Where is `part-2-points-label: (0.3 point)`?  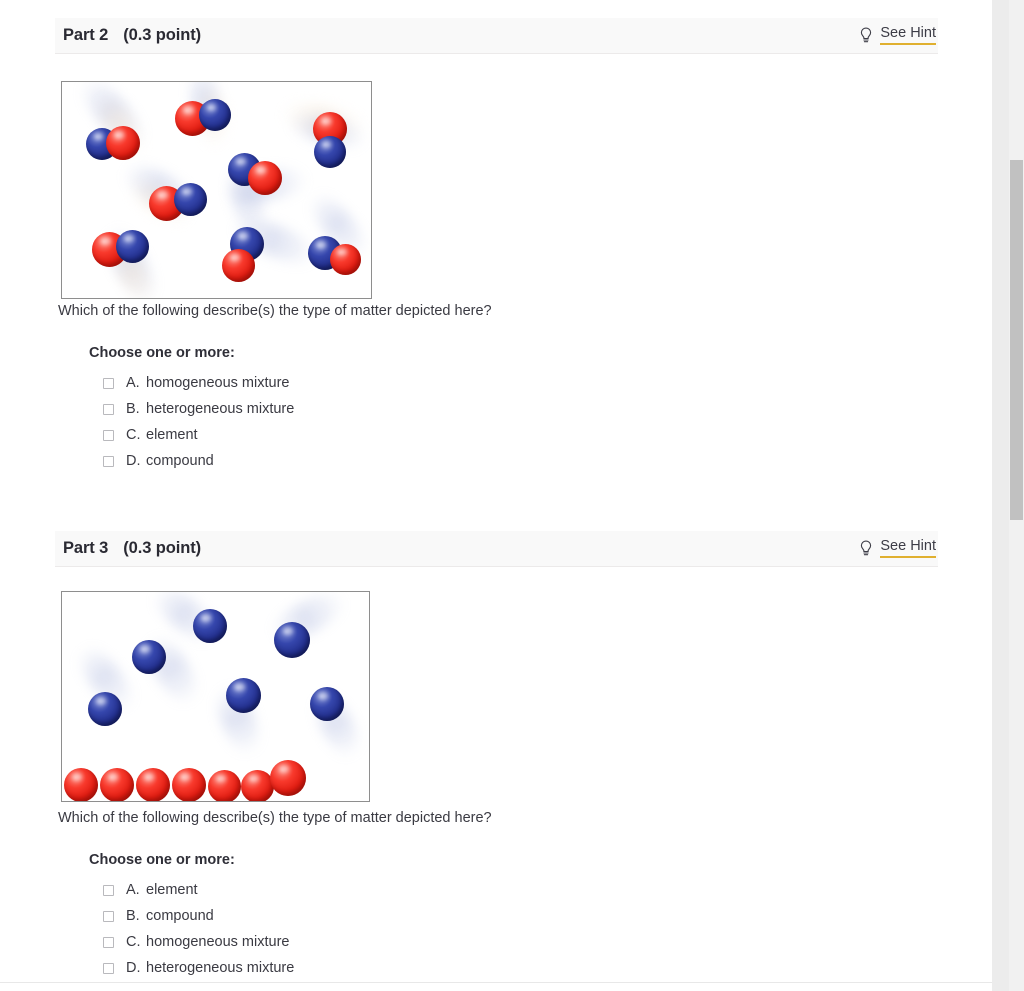
part-2-points-label: (0.3 point) is located at coordinates (162, 35).